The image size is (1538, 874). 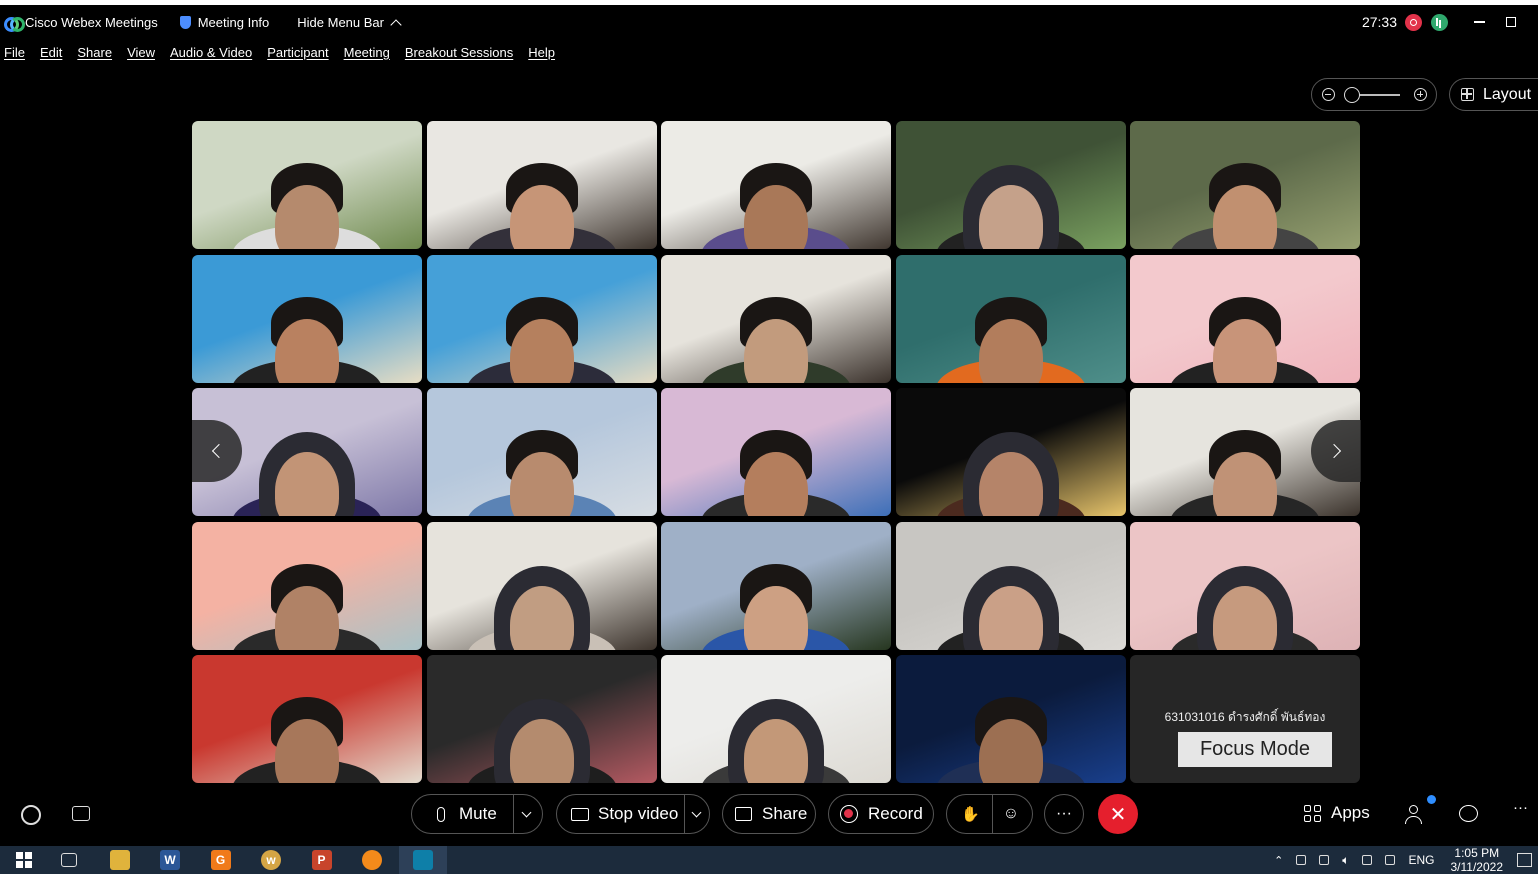 I want to click on battery-icon, so click(x=1324, y=860).